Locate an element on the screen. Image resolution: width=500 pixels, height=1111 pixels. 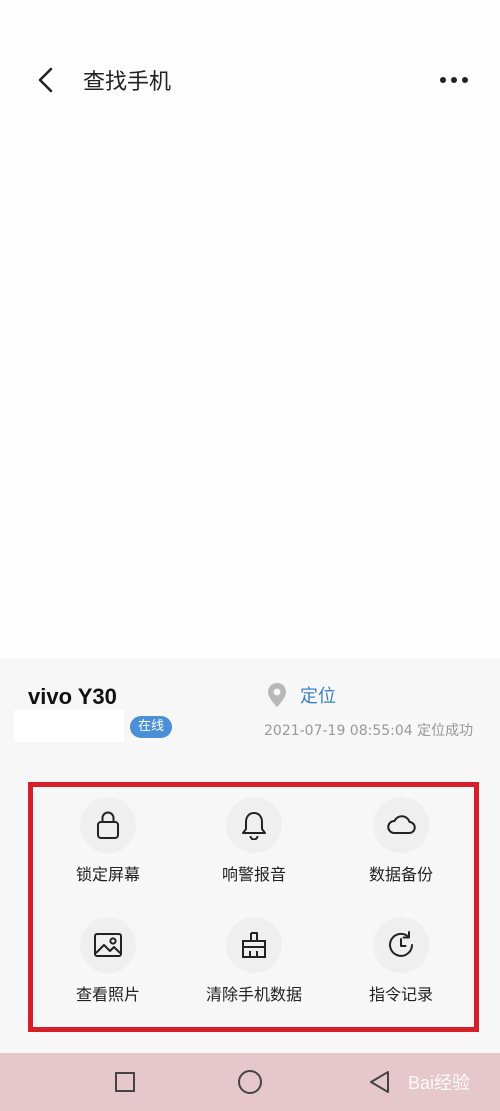
image-icon is located at coordinates (108, 945).